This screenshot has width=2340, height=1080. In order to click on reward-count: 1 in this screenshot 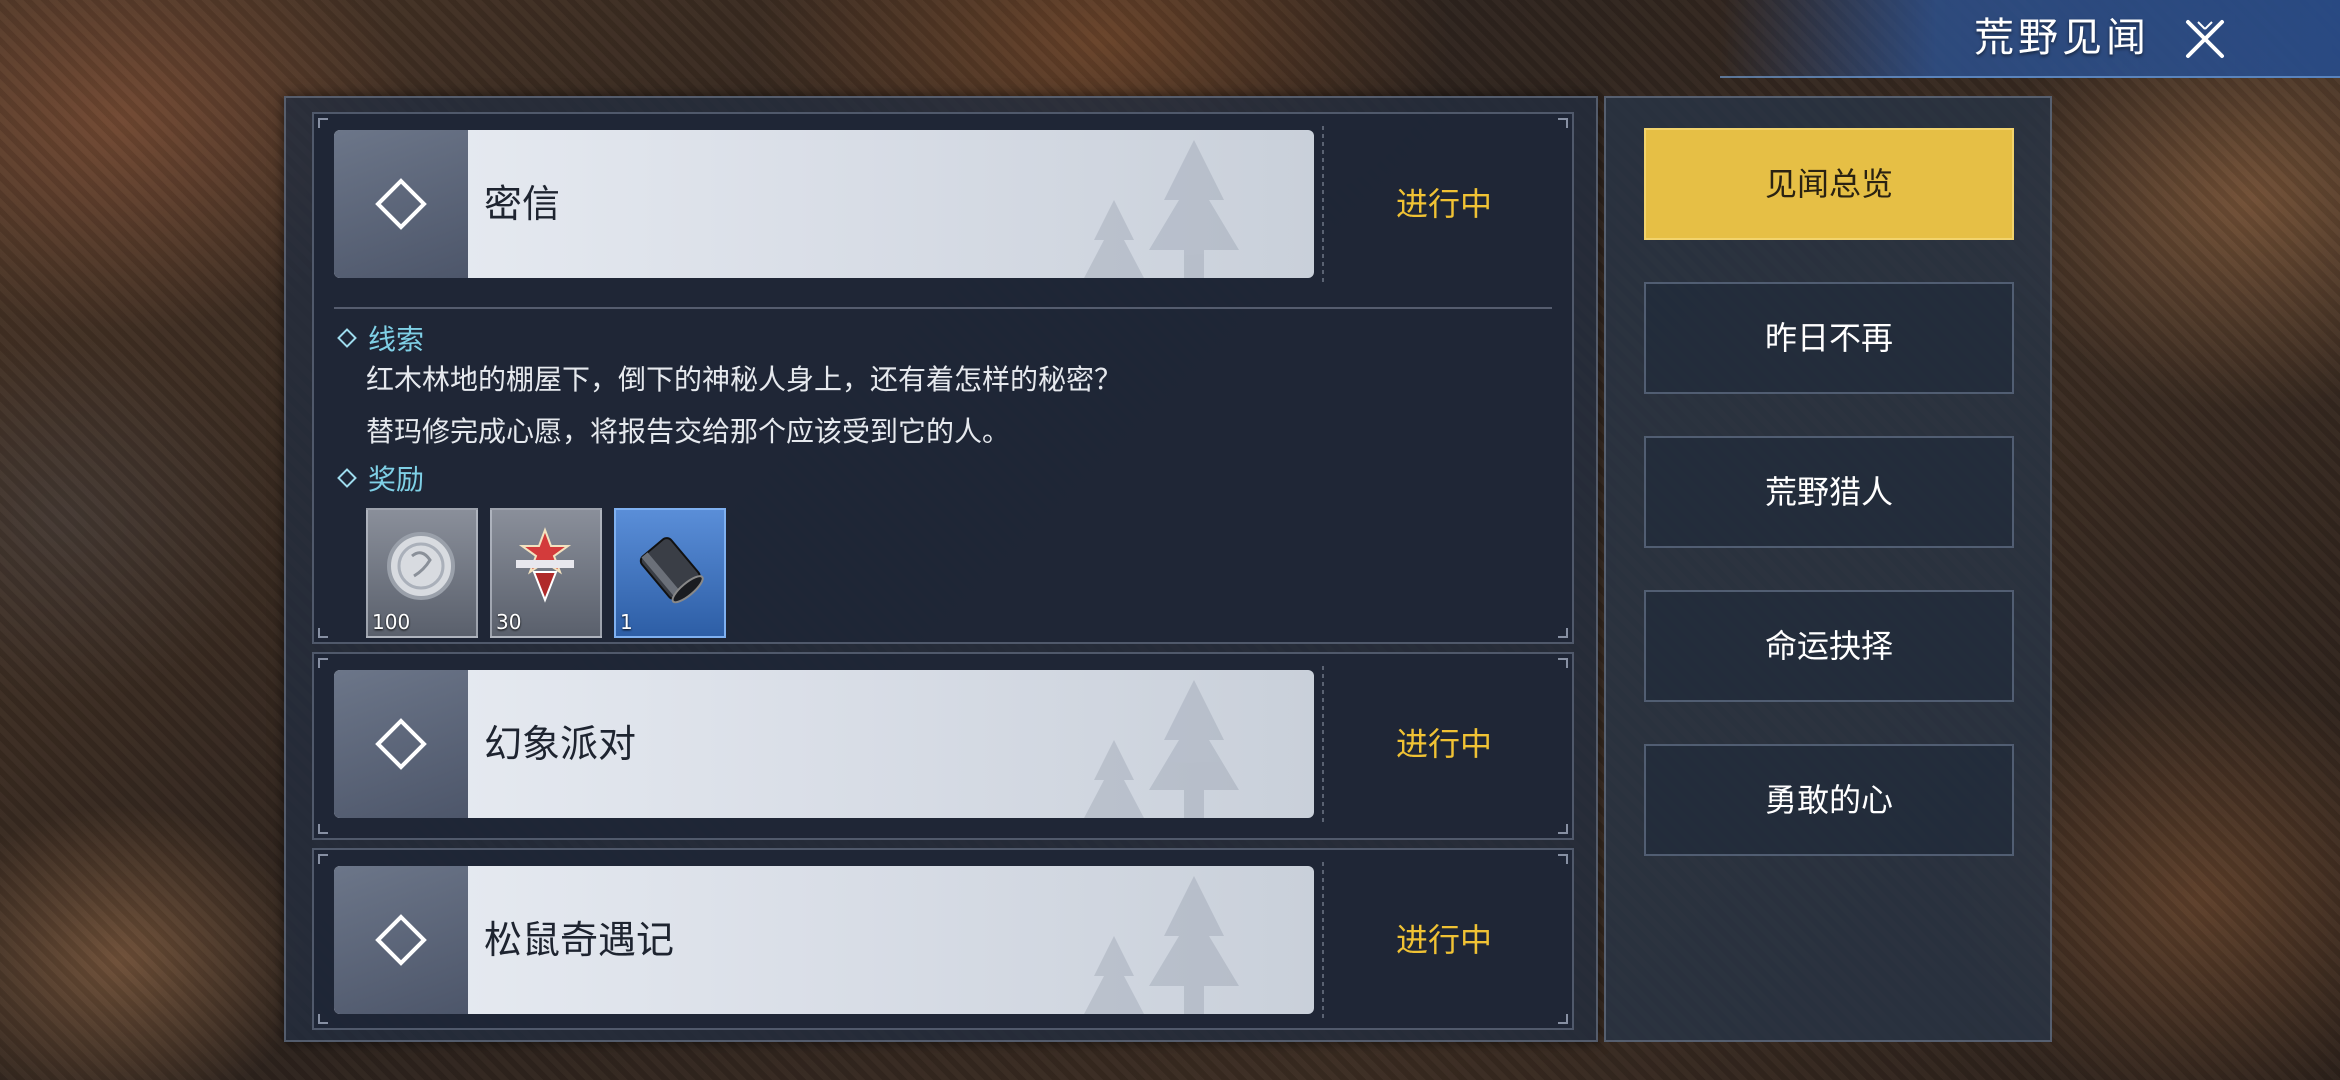, I will do `click(626, 622)`.